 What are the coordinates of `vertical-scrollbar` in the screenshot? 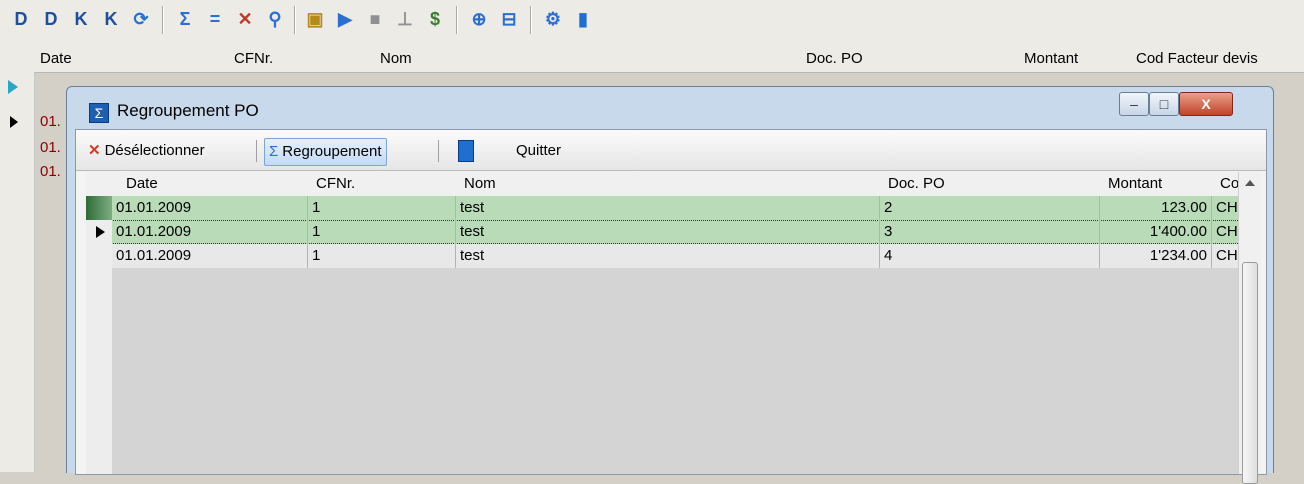 It's located at (1249, 328).